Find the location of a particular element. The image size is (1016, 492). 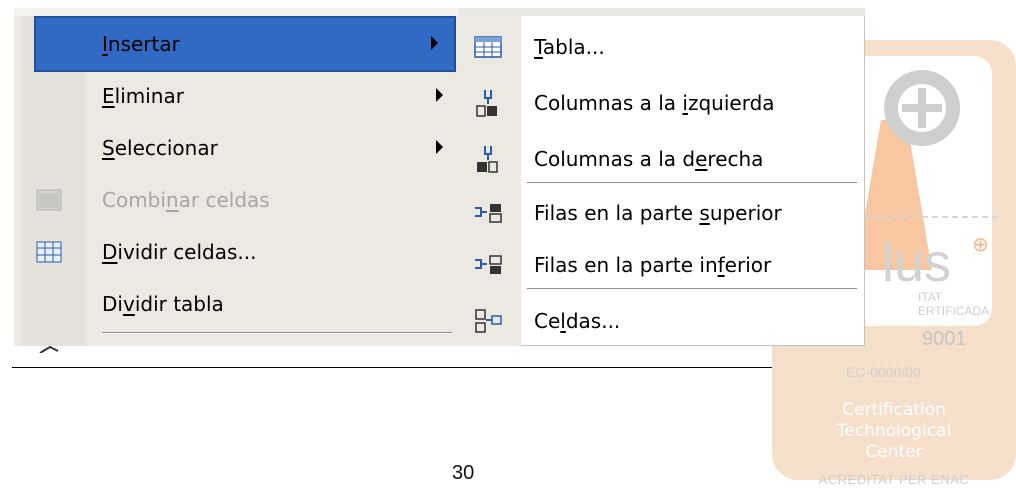

label-part: Filas en la parte in is located at coordinates (626, 265).